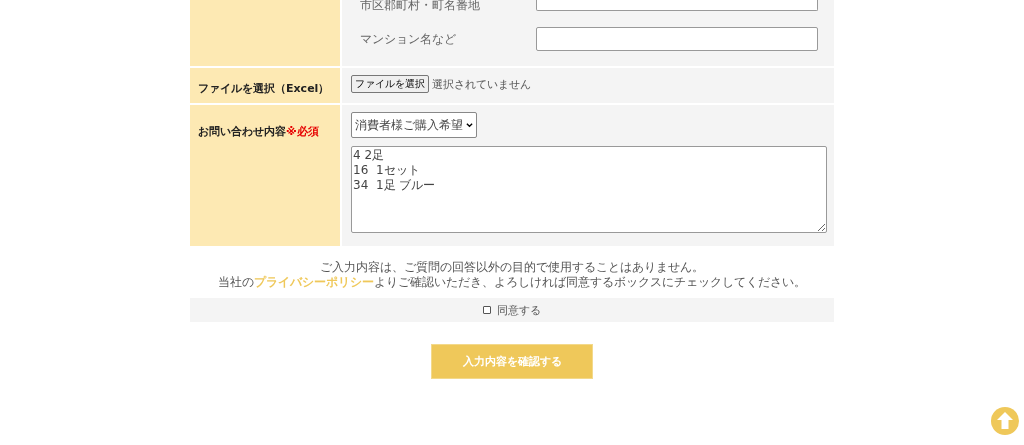 The height and width of the screenshot is (445, 1024). Describe the element at coordinates (408, 39) in the screenshot. I see `field-label: マンション名など` at that location.